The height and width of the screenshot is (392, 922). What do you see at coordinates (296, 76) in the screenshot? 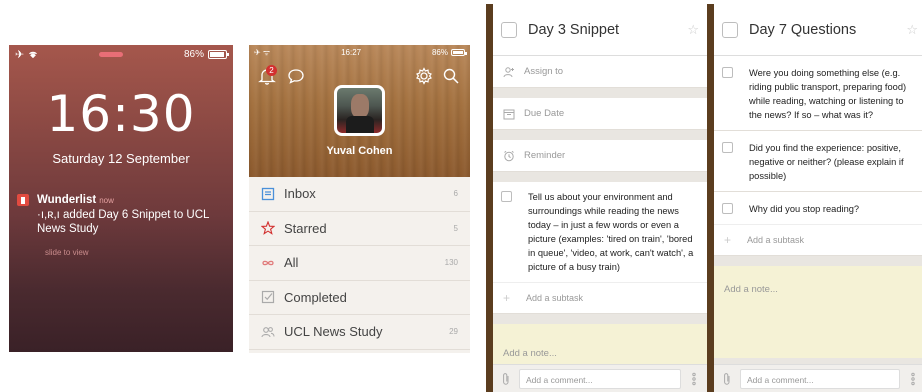
I see `chat-icon` at bounding box center [296, 76].